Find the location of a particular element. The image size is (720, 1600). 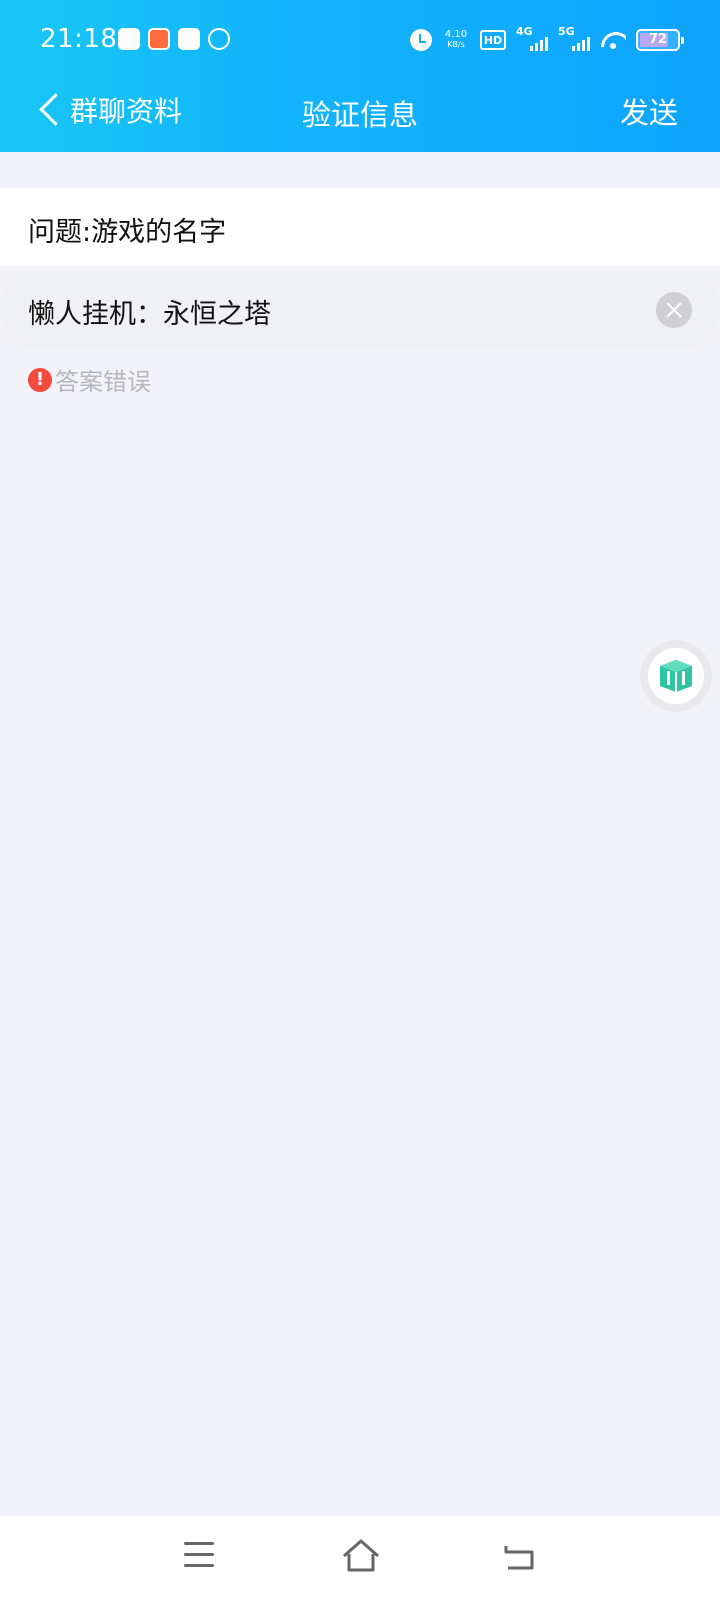

home-icon is located at coordinates (361, 1556).